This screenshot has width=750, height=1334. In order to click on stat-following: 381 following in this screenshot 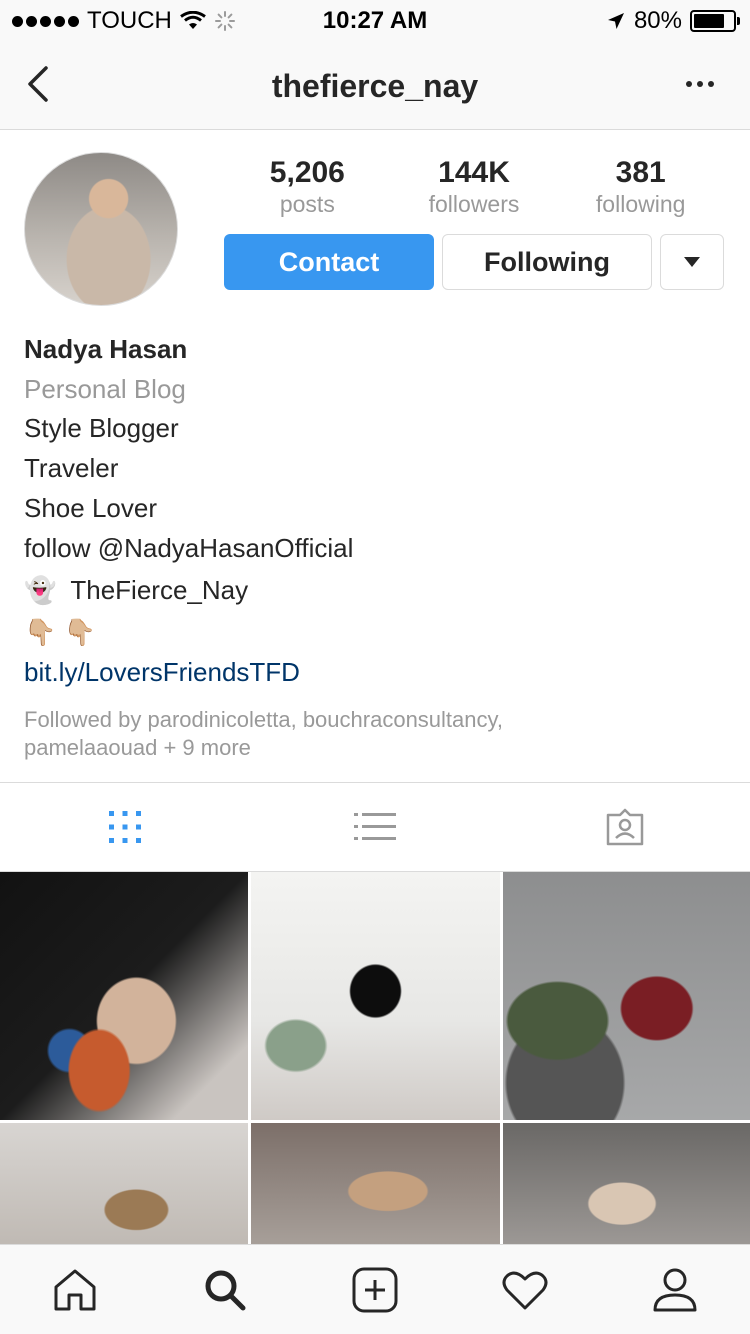, I will do `click(640, 187)`.